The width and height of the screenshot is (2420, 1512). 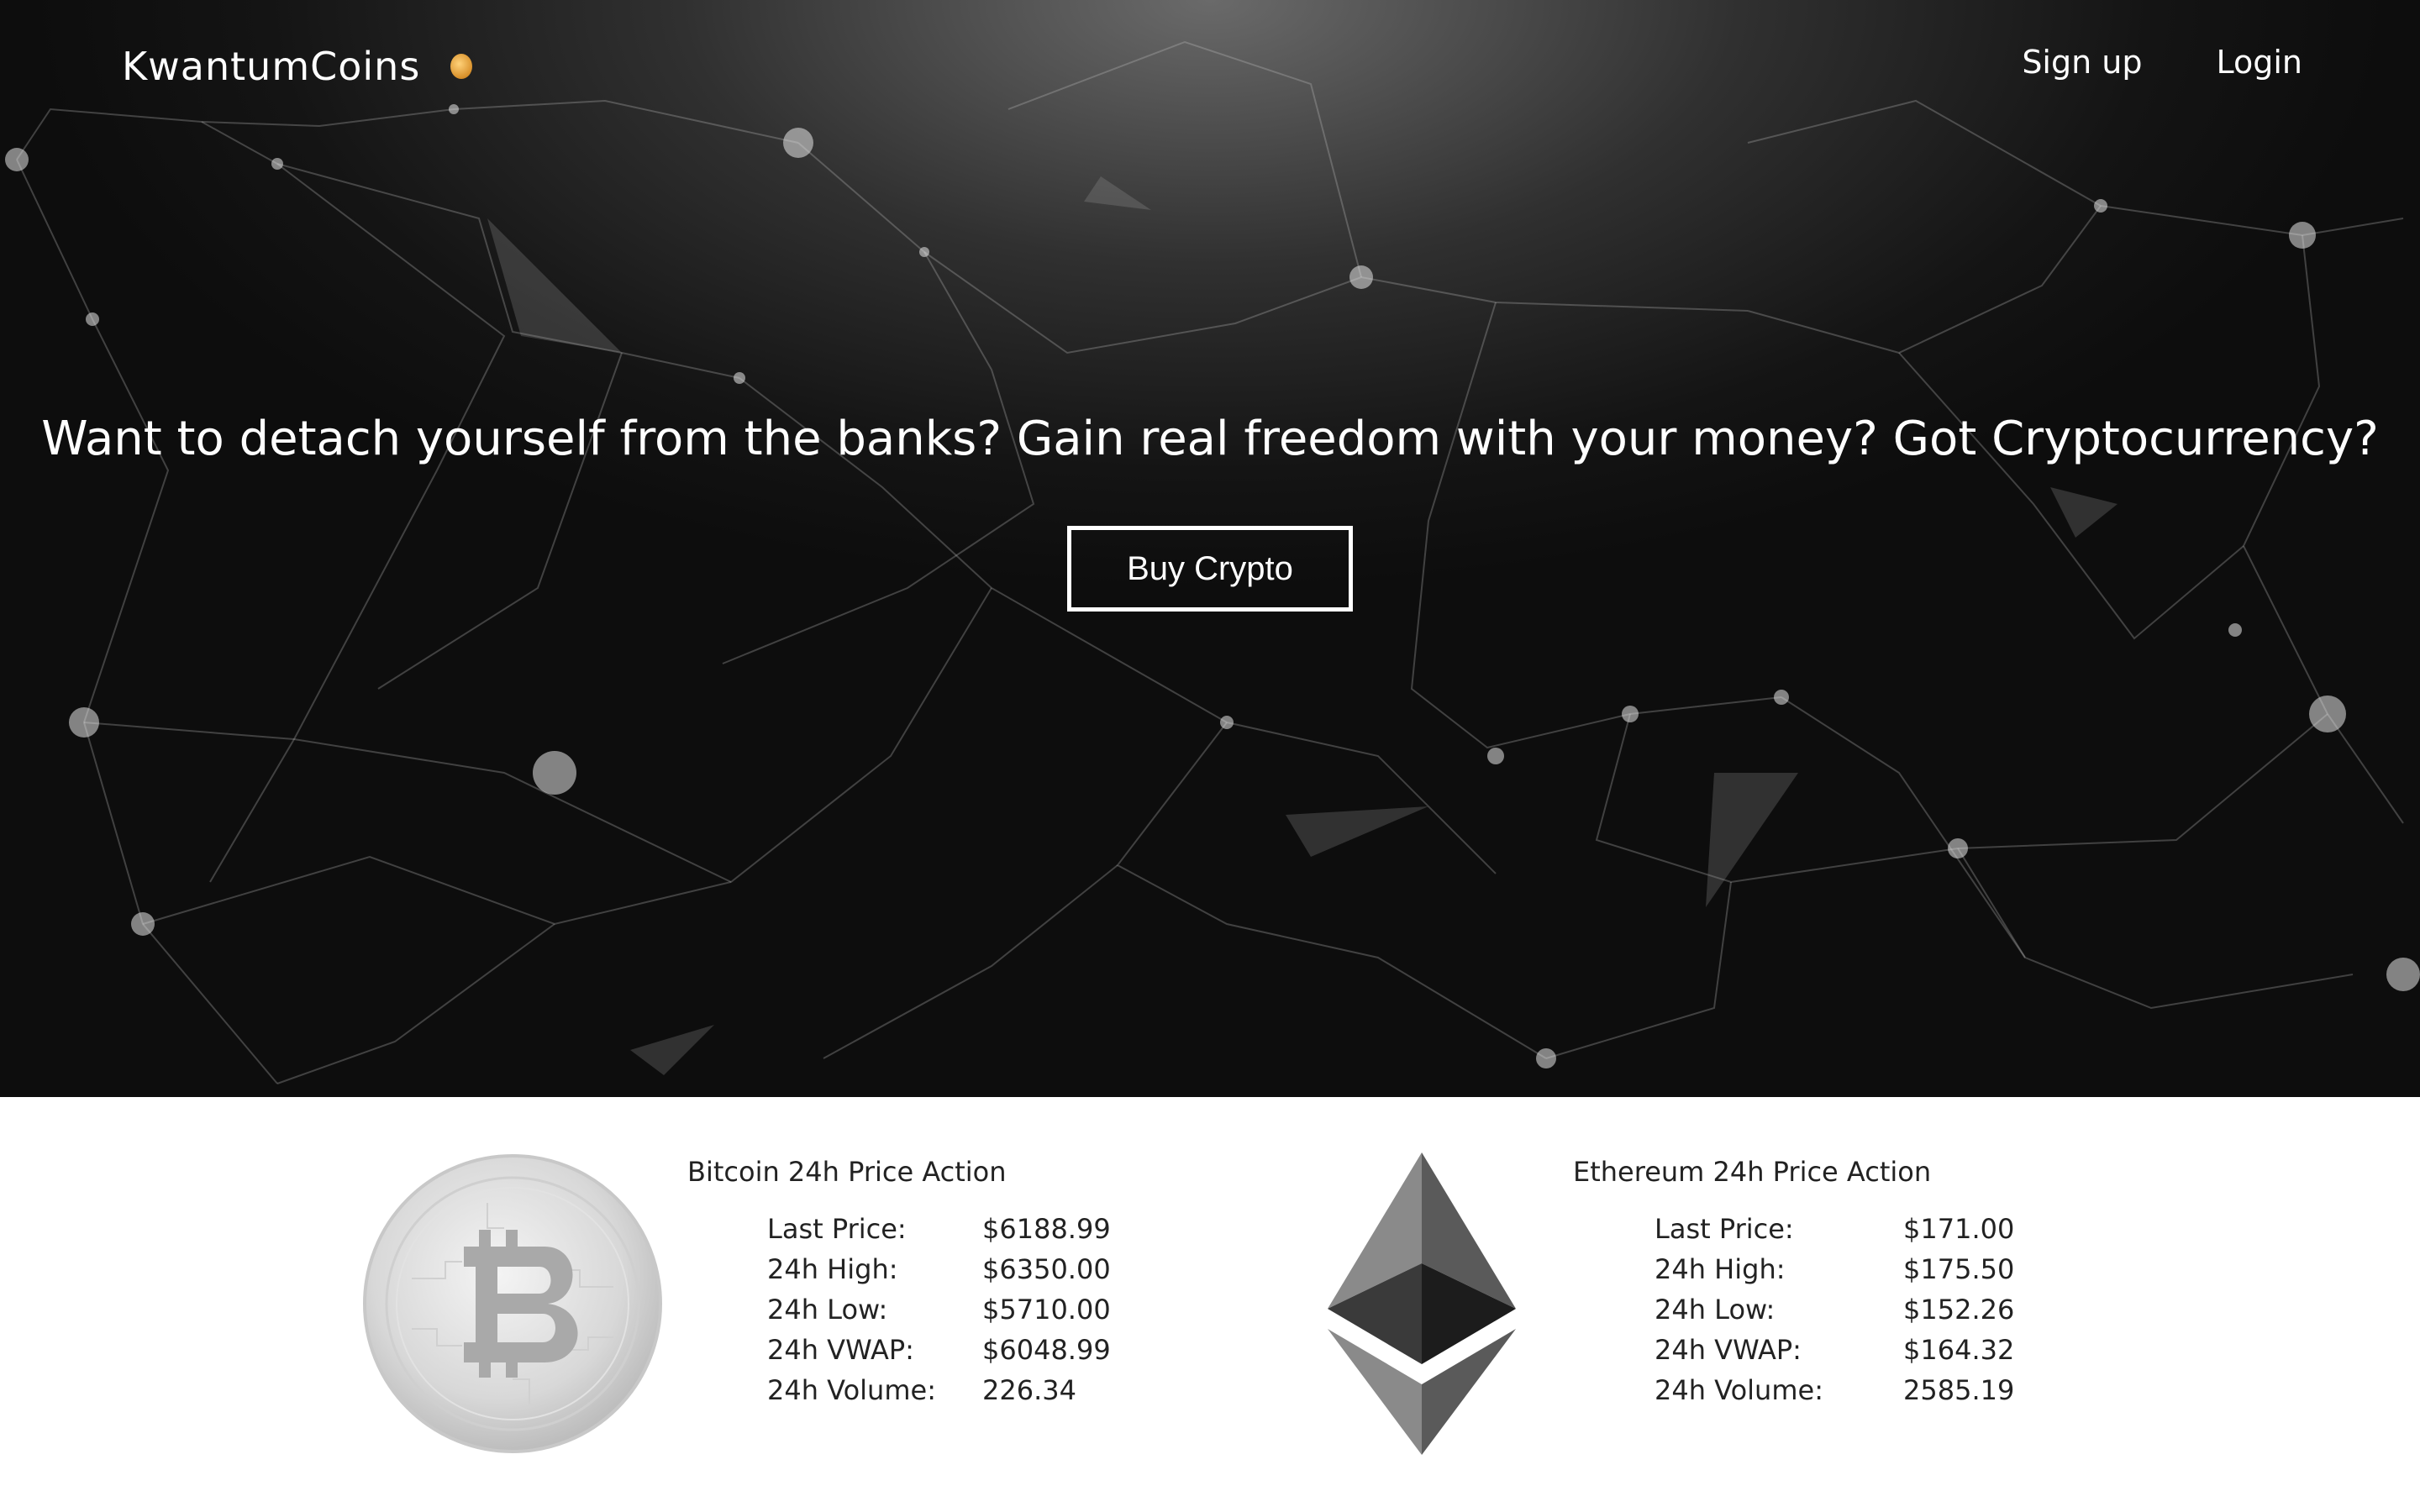 I want to click on stat-value: $6188.99, so click(x=1046, y=1229).